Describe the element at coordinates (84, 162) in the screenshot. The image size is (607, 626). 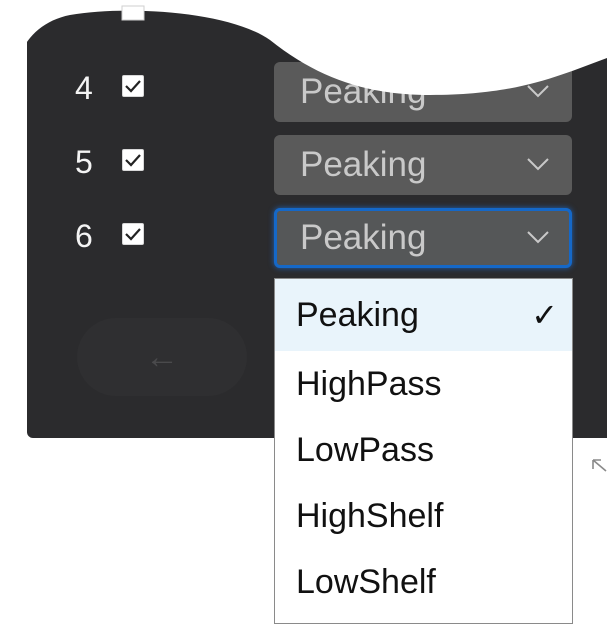
I see `band-number-5: 5` at that location.